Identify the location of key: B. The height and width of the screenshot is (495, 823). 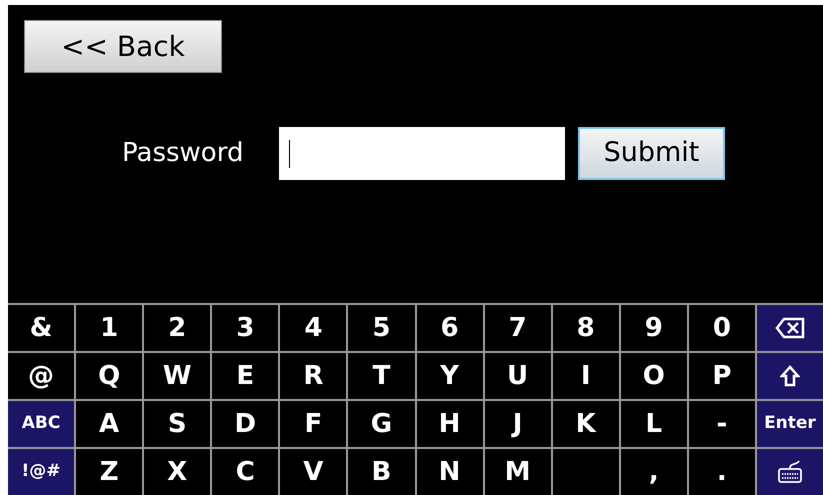
(381, 472).